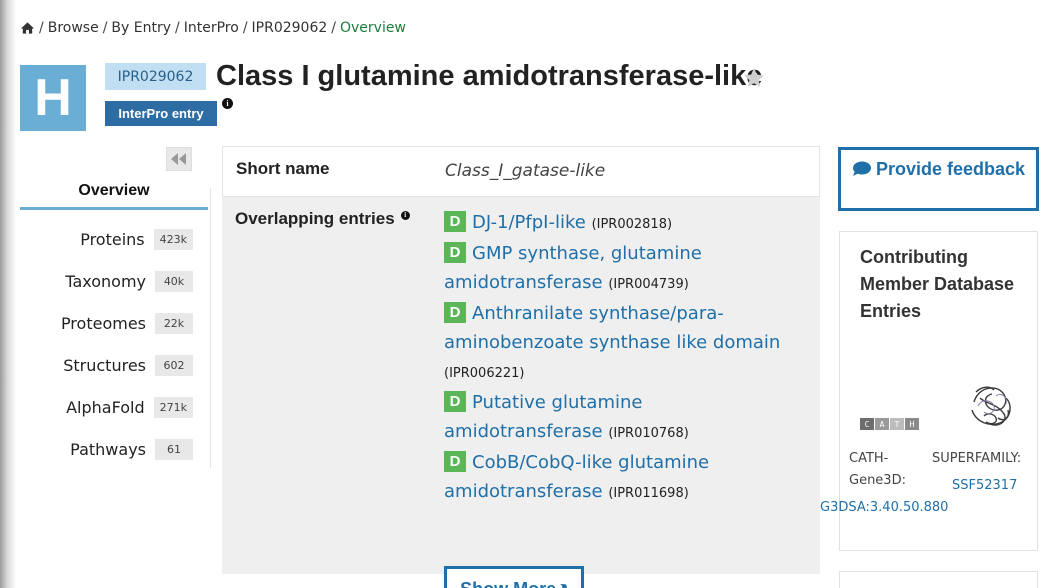 The image size is (1047, 588). What do you see at coordinates (108, 449) in the screenshot?
I see `sidebar-item-label: Pathways` at bounding box center [108, 449].